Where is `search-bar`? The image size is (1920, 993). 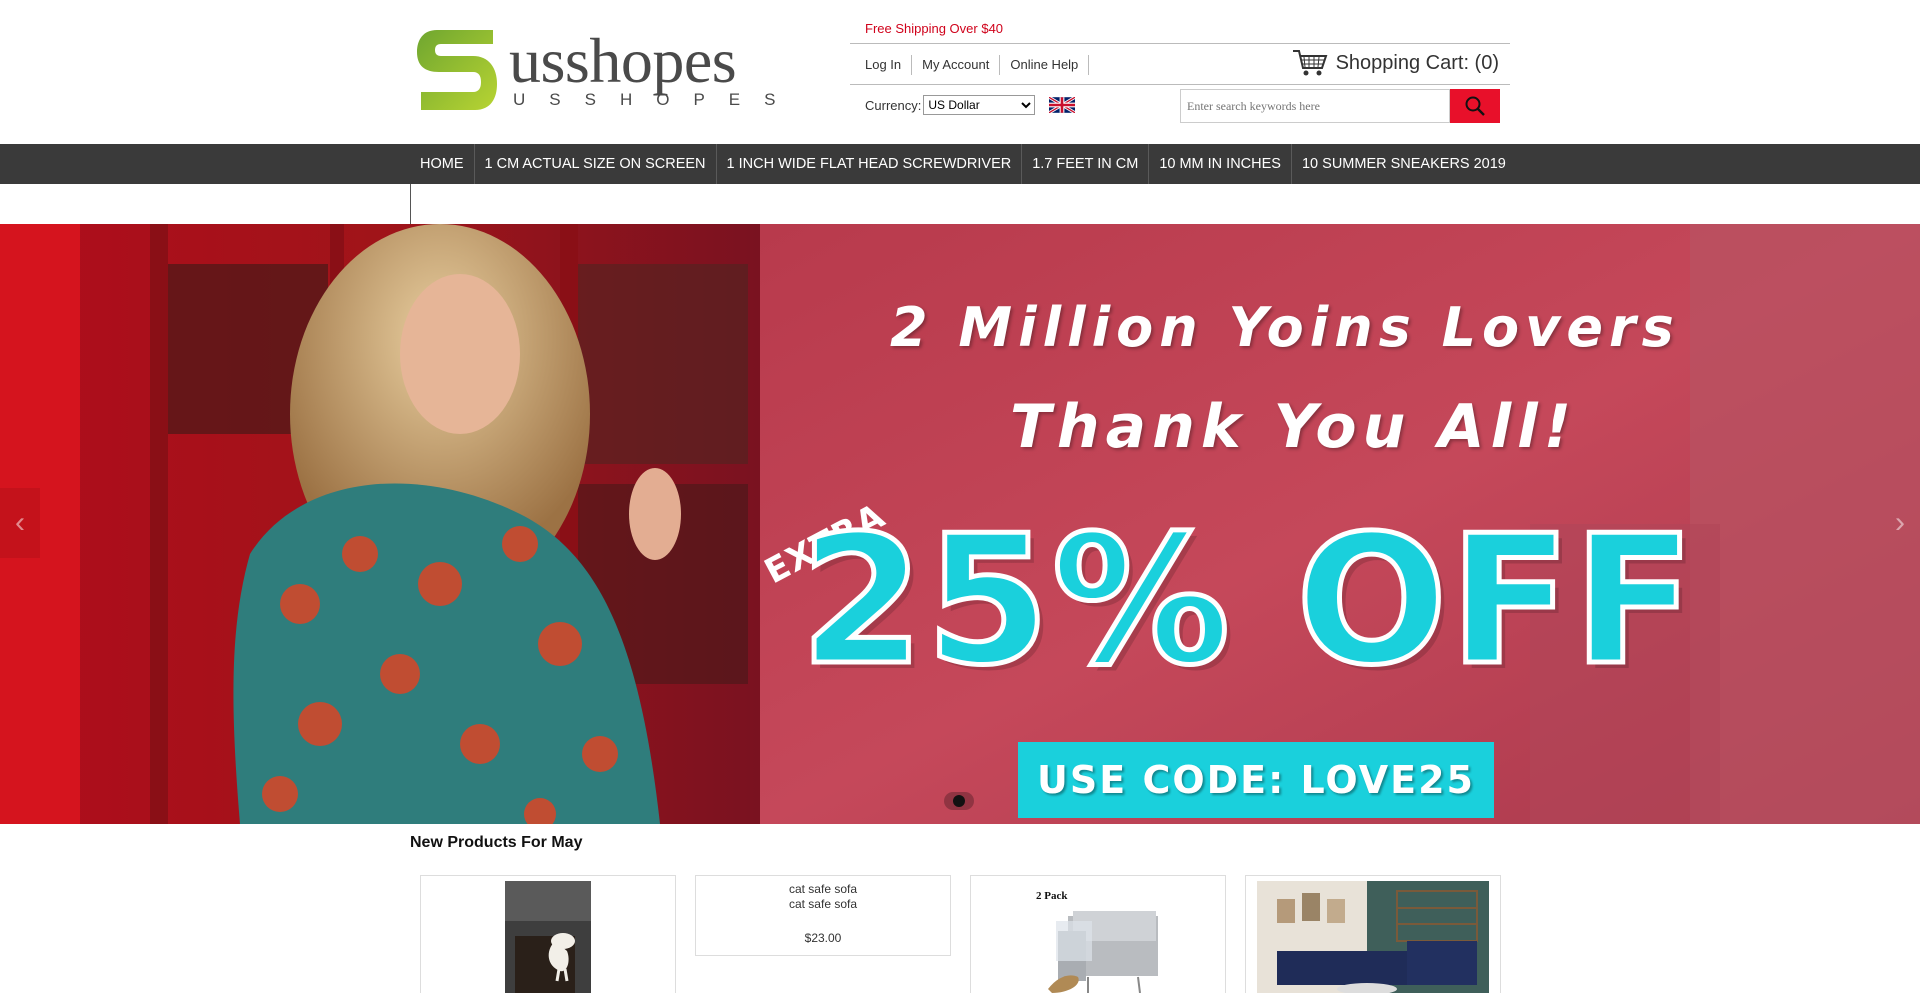
search-bar is located at coordinates (1340, 106).